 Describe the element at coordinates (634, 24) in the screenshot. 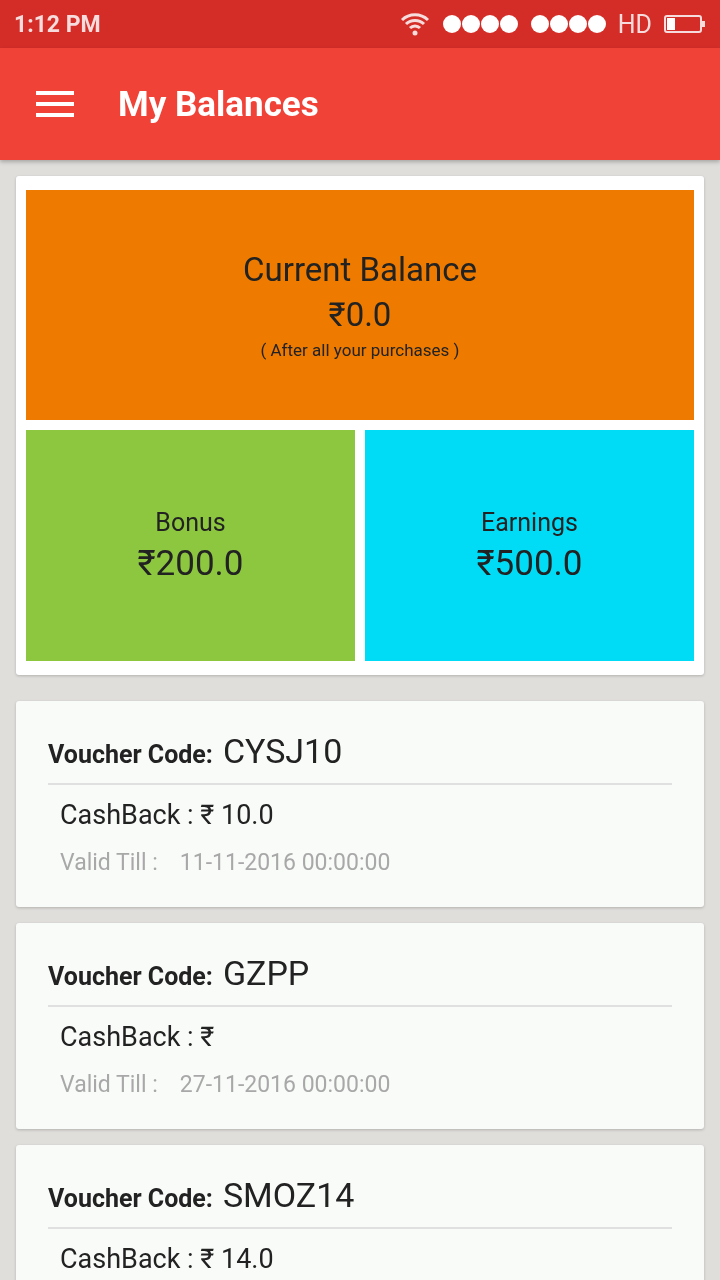

I see `network-type: HD` at that location.